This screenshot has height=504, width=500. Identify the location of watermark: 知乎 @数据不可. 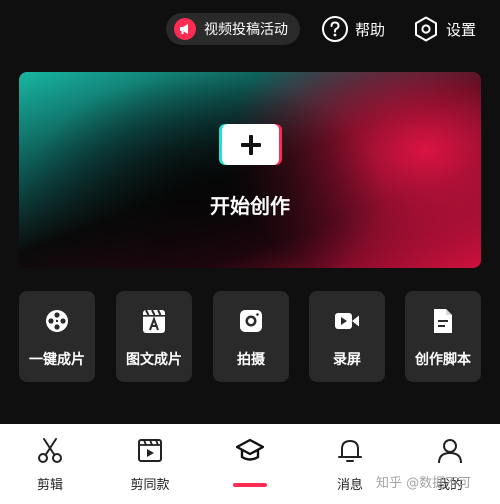
(424, 483).